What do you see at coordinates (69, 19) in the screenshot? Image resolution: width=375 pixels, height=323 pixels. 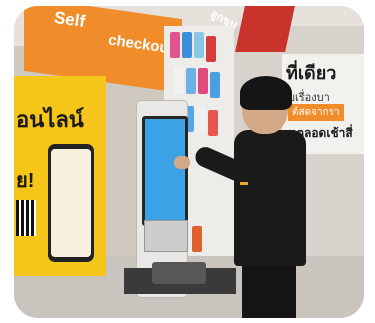 I see `sign-text-self: Self` at bounding box center [69, 19].